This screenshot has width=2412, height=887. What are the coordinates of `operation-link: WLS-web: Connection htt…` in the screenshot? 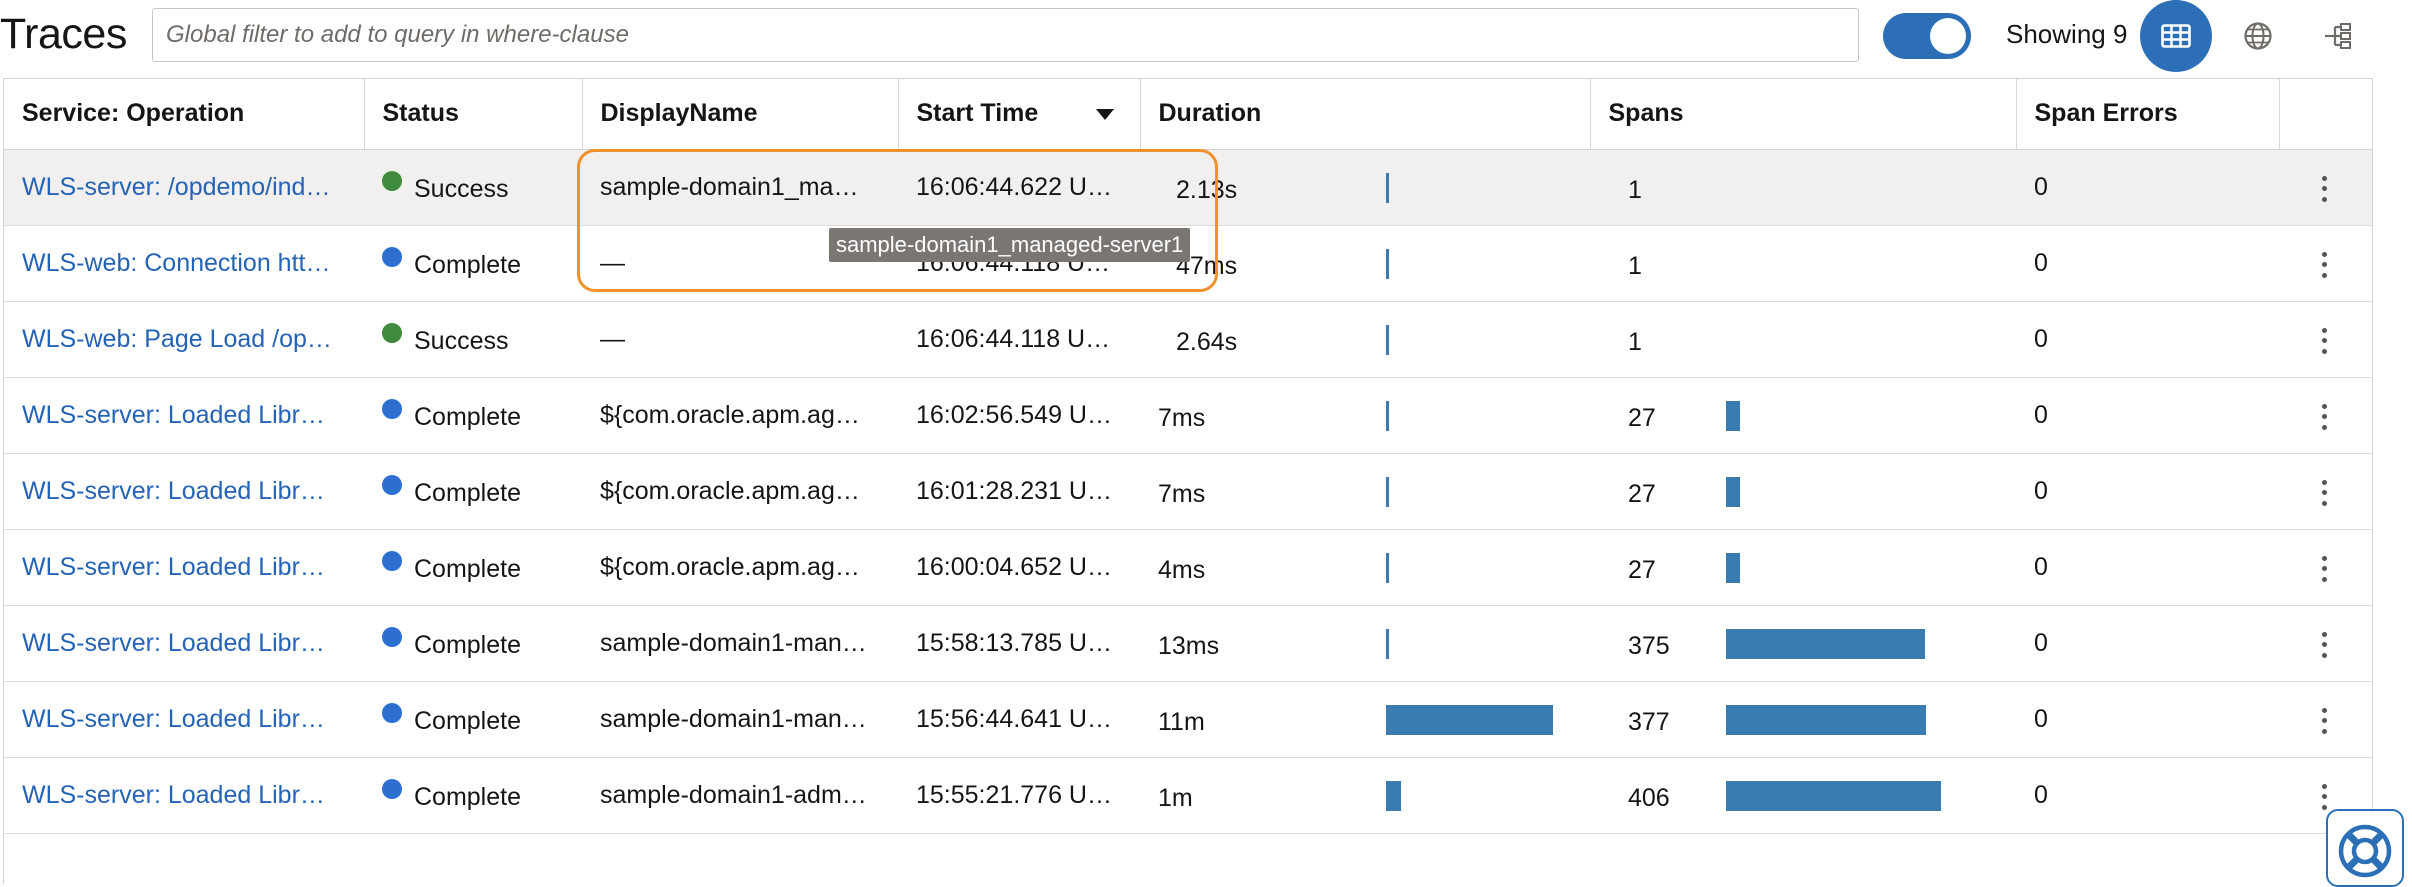 It's located at (176, 263).